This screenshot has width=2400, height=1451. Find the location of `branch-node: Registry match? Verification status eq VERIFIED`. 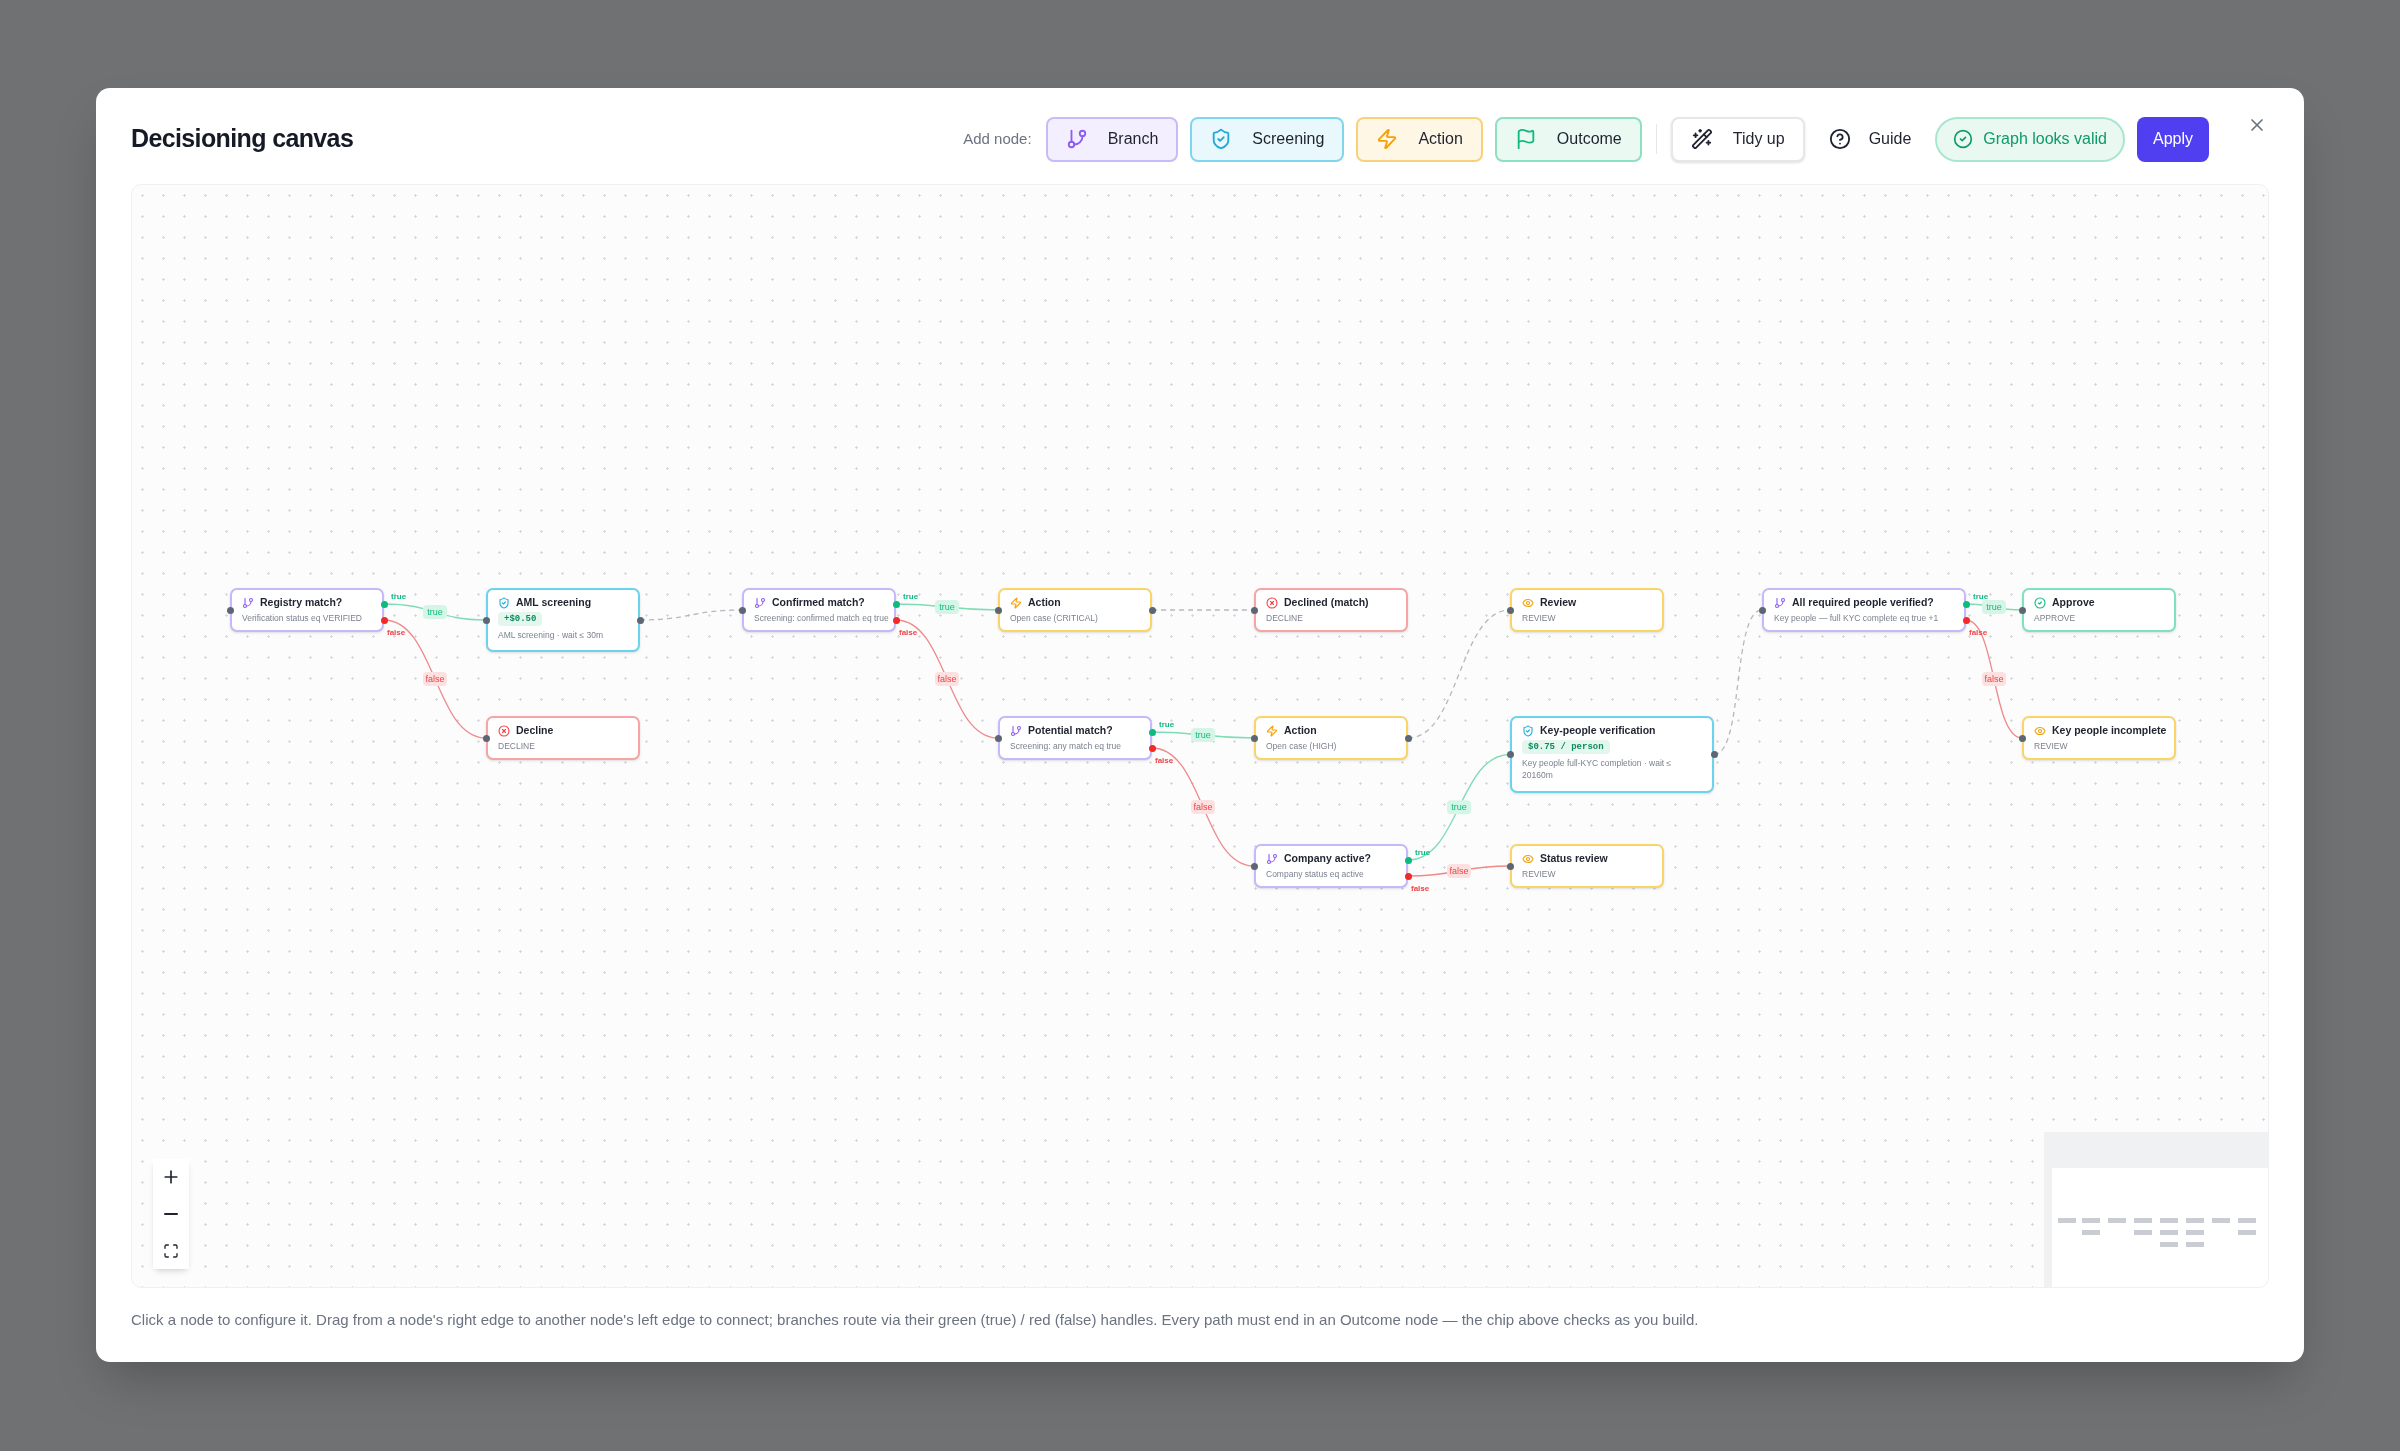

branch-node: Registry match? Verification status eq VERIFIED is located at coordinates (307, 610).